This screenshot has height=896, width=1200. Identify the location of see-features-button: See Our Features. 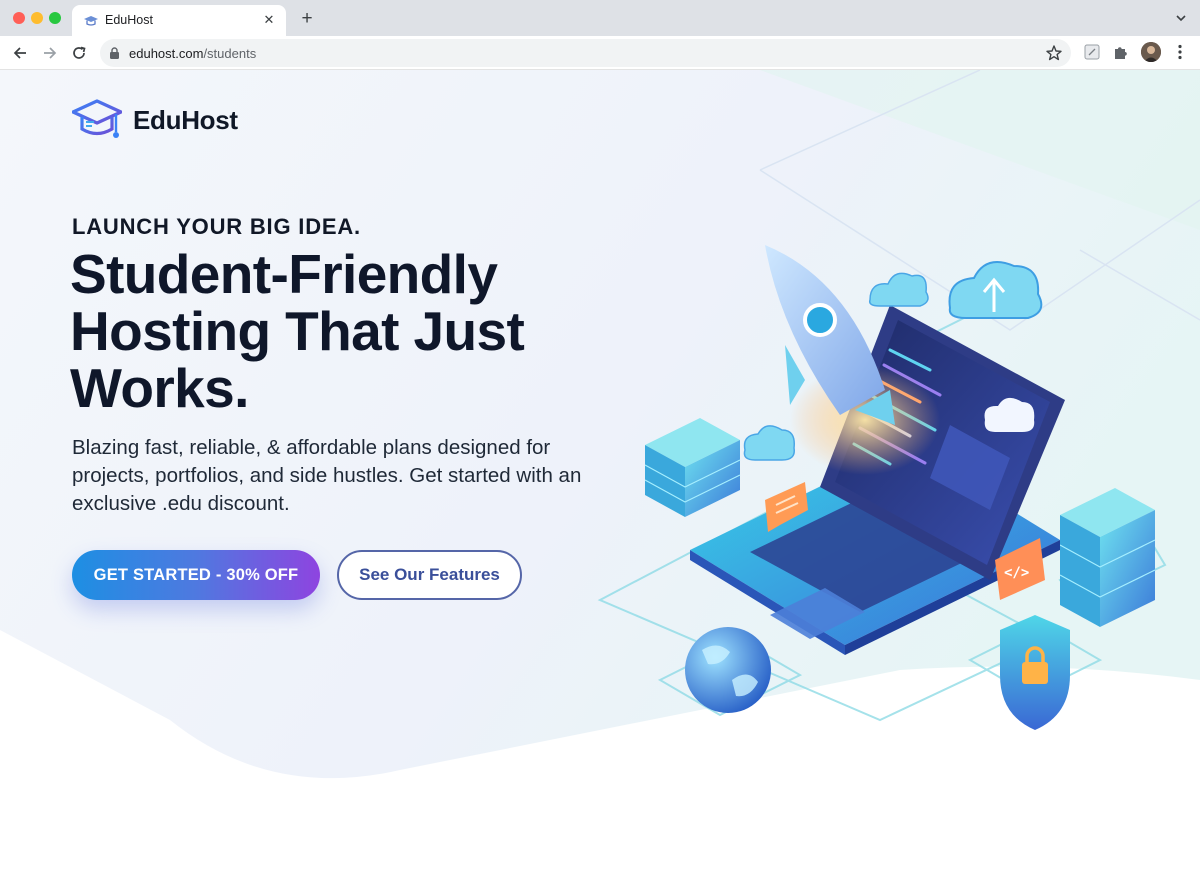
(429, 575).